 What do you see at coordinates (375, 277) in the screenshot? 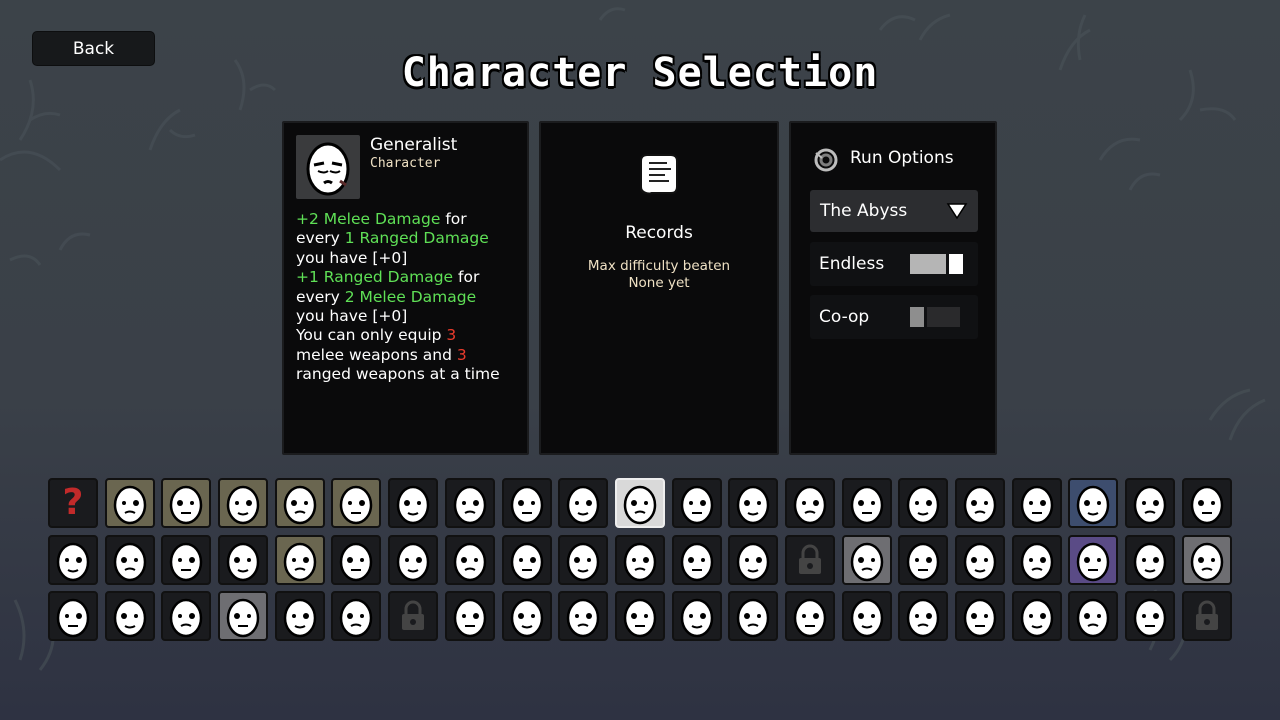
I see `description-segment: +1 Ranged Damage` at bounding box center [375, 277].